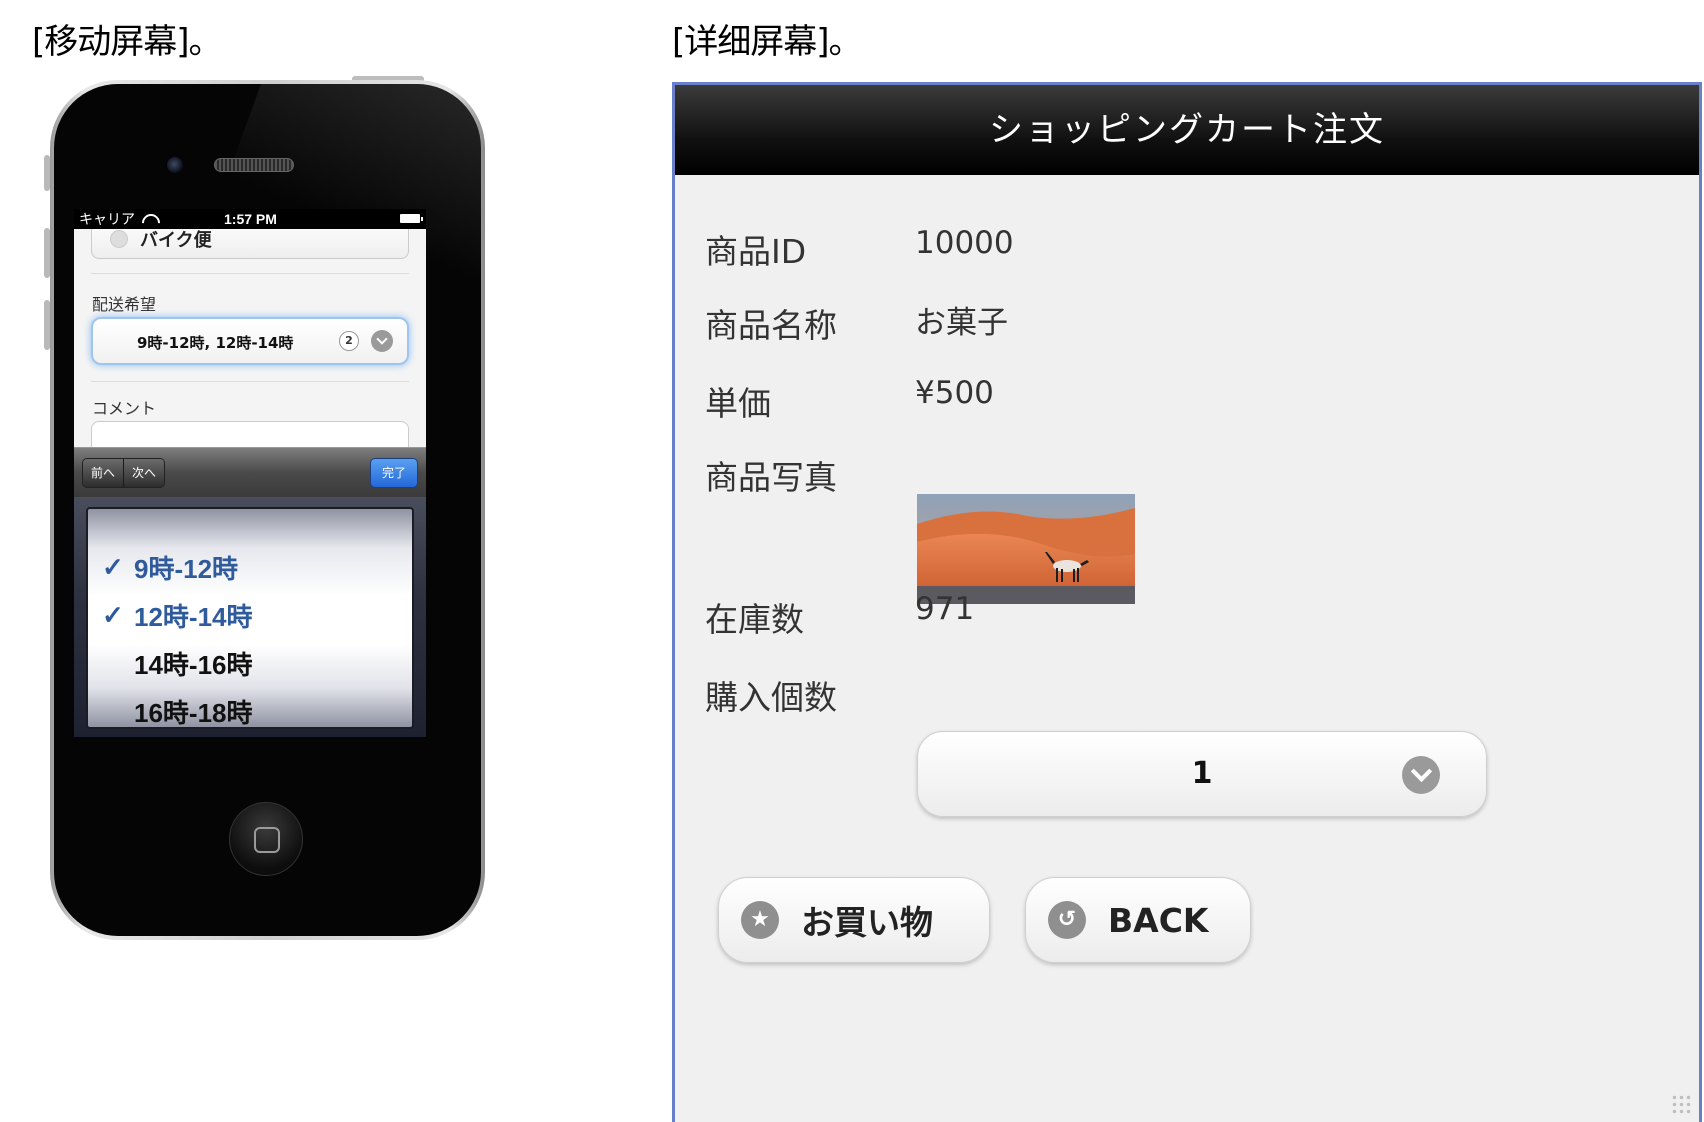  Describe the element at coordinates (193, 616) in the screenshot. I see `picker-option-label: 12時-14時` at that location.